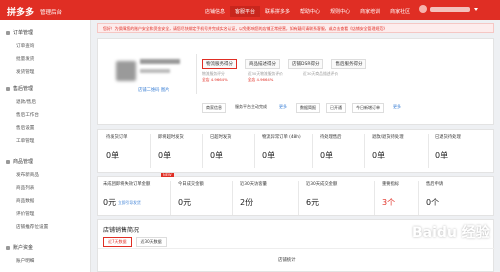 The image size is (500, 272). I want to click on bell-icon, so click(423, 9).